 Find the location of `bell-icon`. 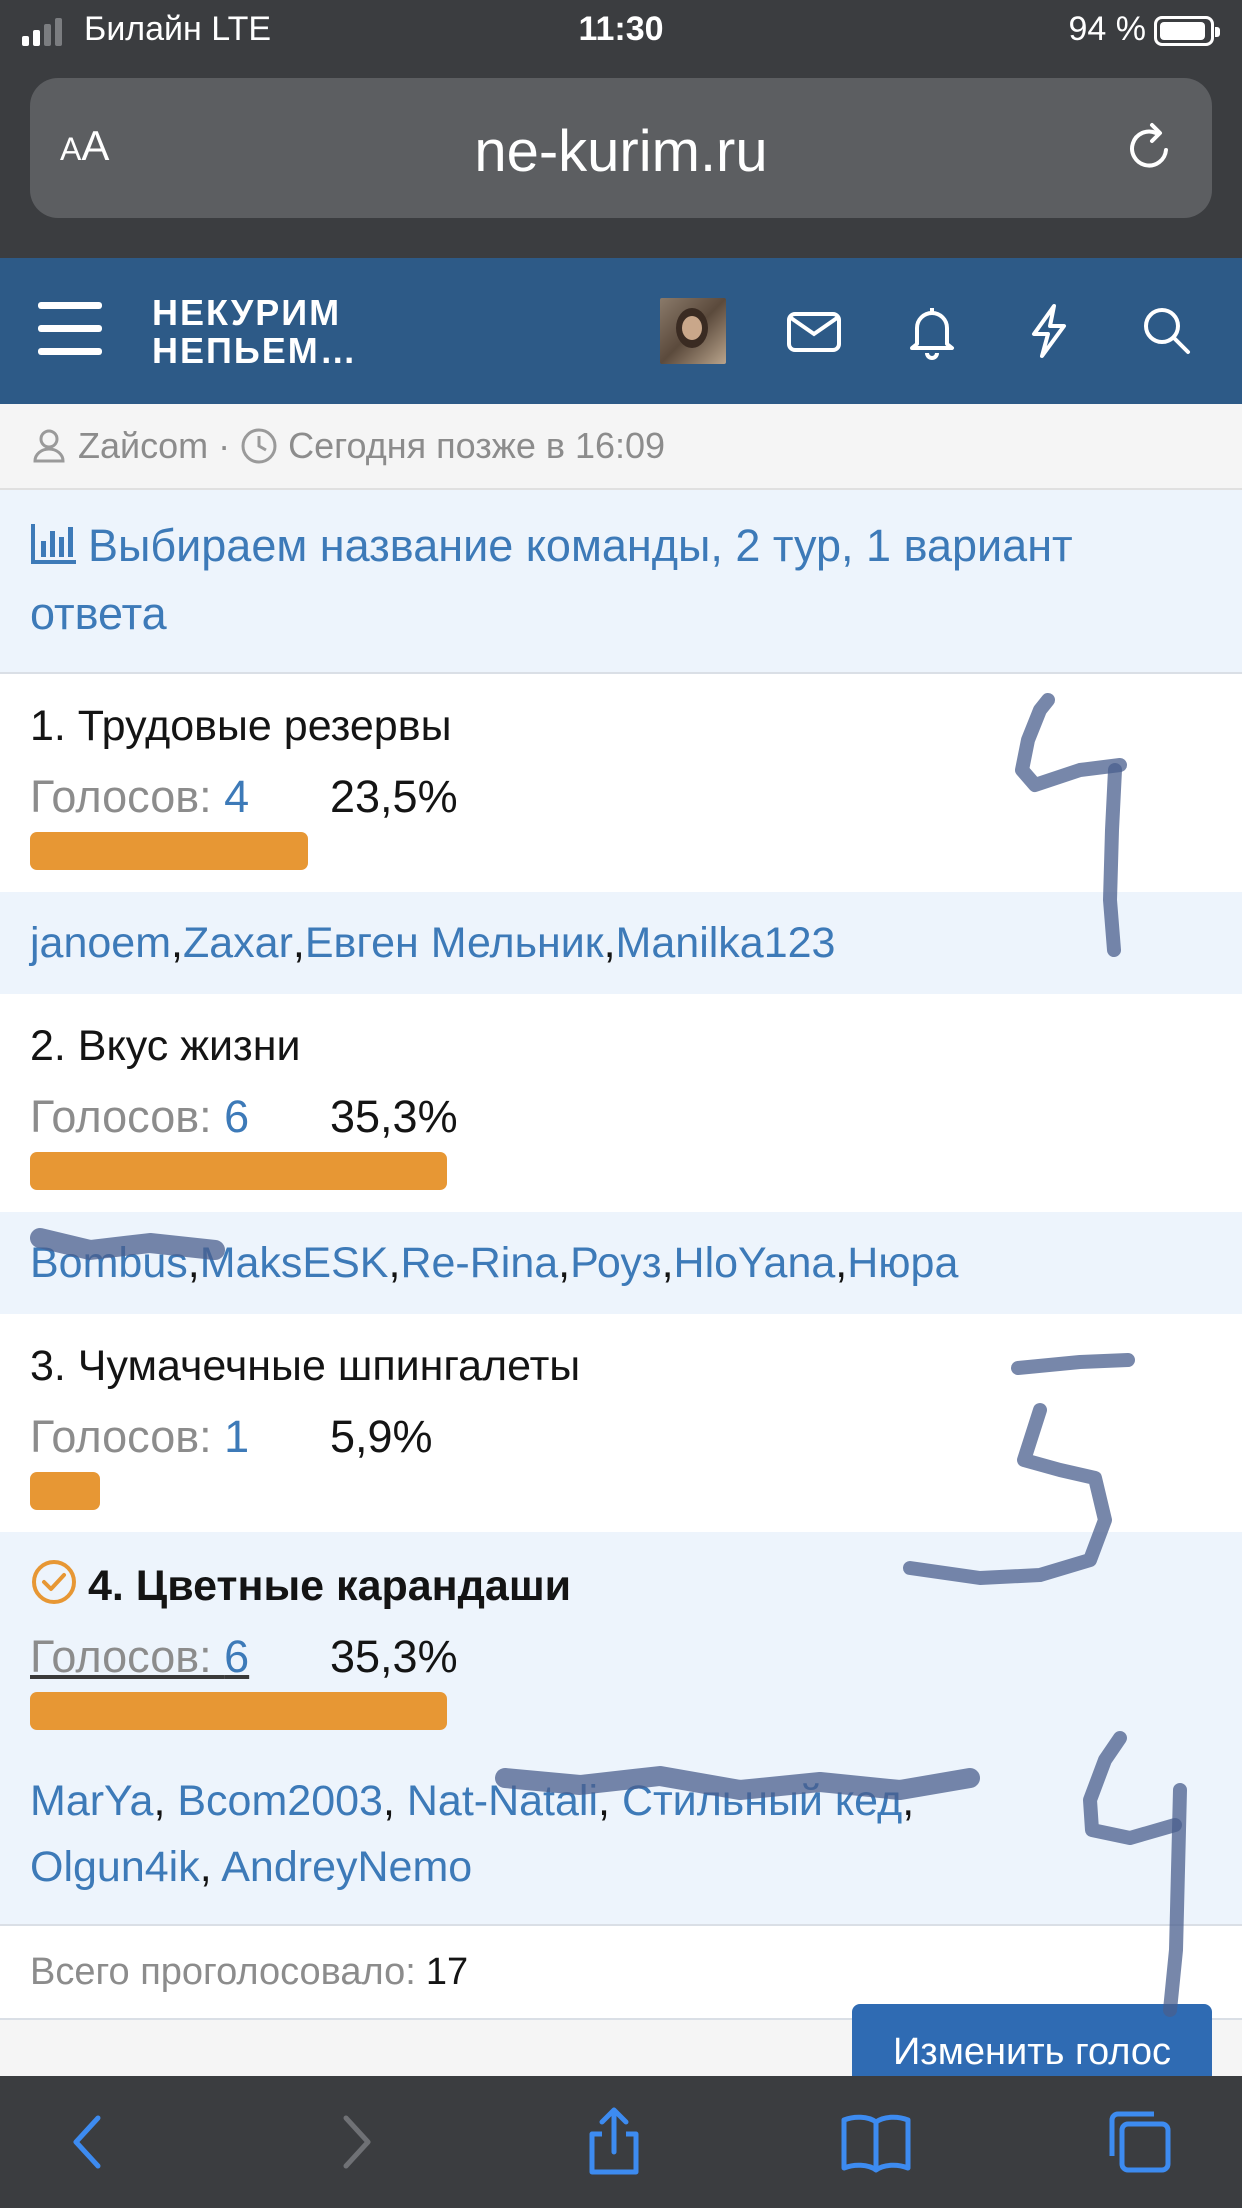

bell-icon is located at coordinates (932, 331).